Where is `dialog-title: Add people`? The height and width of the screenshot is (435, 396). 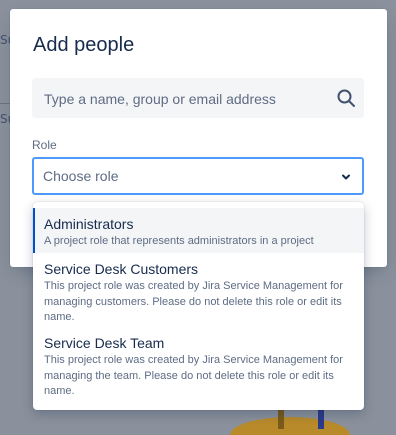 dialog-title: Add people is located at coordinates (84, 45).